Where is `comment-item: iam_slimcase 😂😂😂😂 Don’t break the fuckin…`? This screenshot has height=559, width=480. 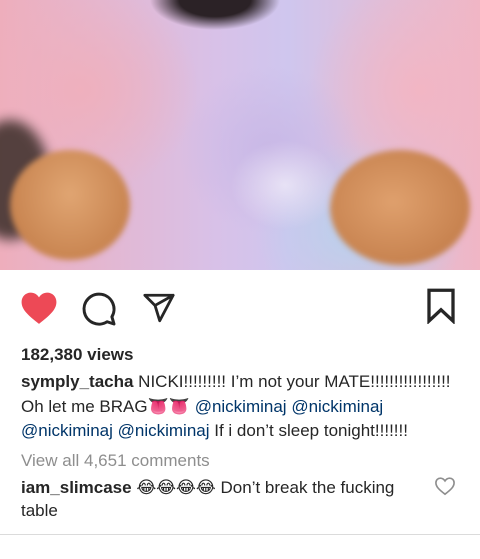
comment-item: iam_slimcase 😂😂😂😂 Don’t break the fuckin… is located at coordinates (207, 488).